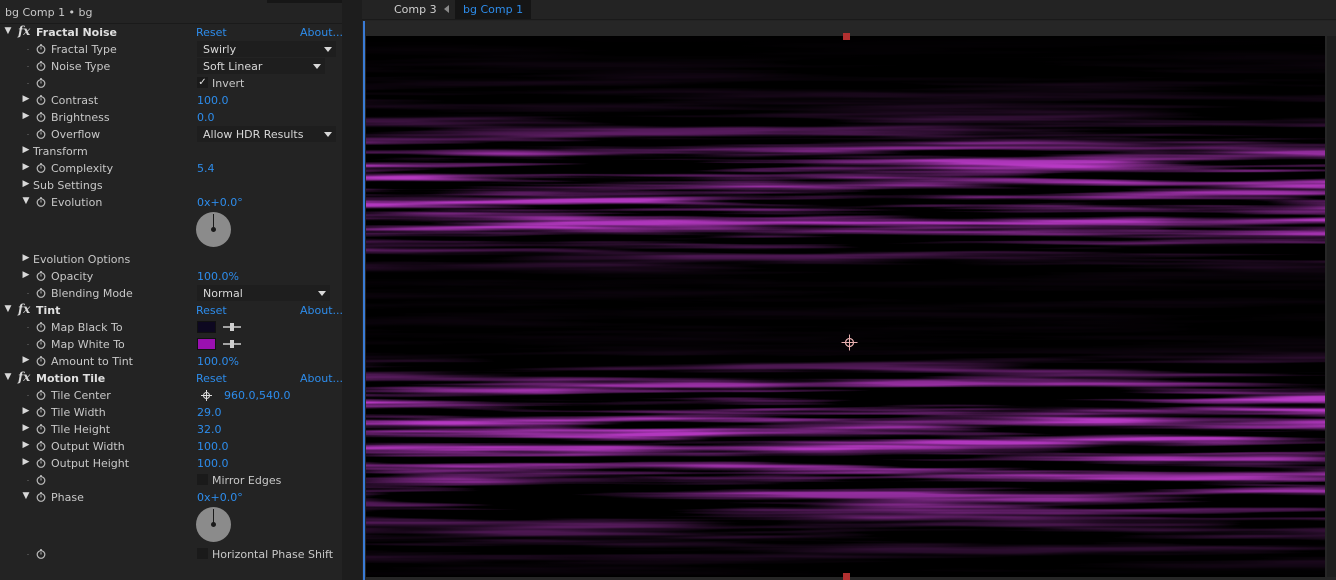 This screenshot has height=580, width=1336. What do you see at coordinates (220, 497) in the screenshot?
I see `phase-value: 0x+0.0°` at bounding box center [220, 497].